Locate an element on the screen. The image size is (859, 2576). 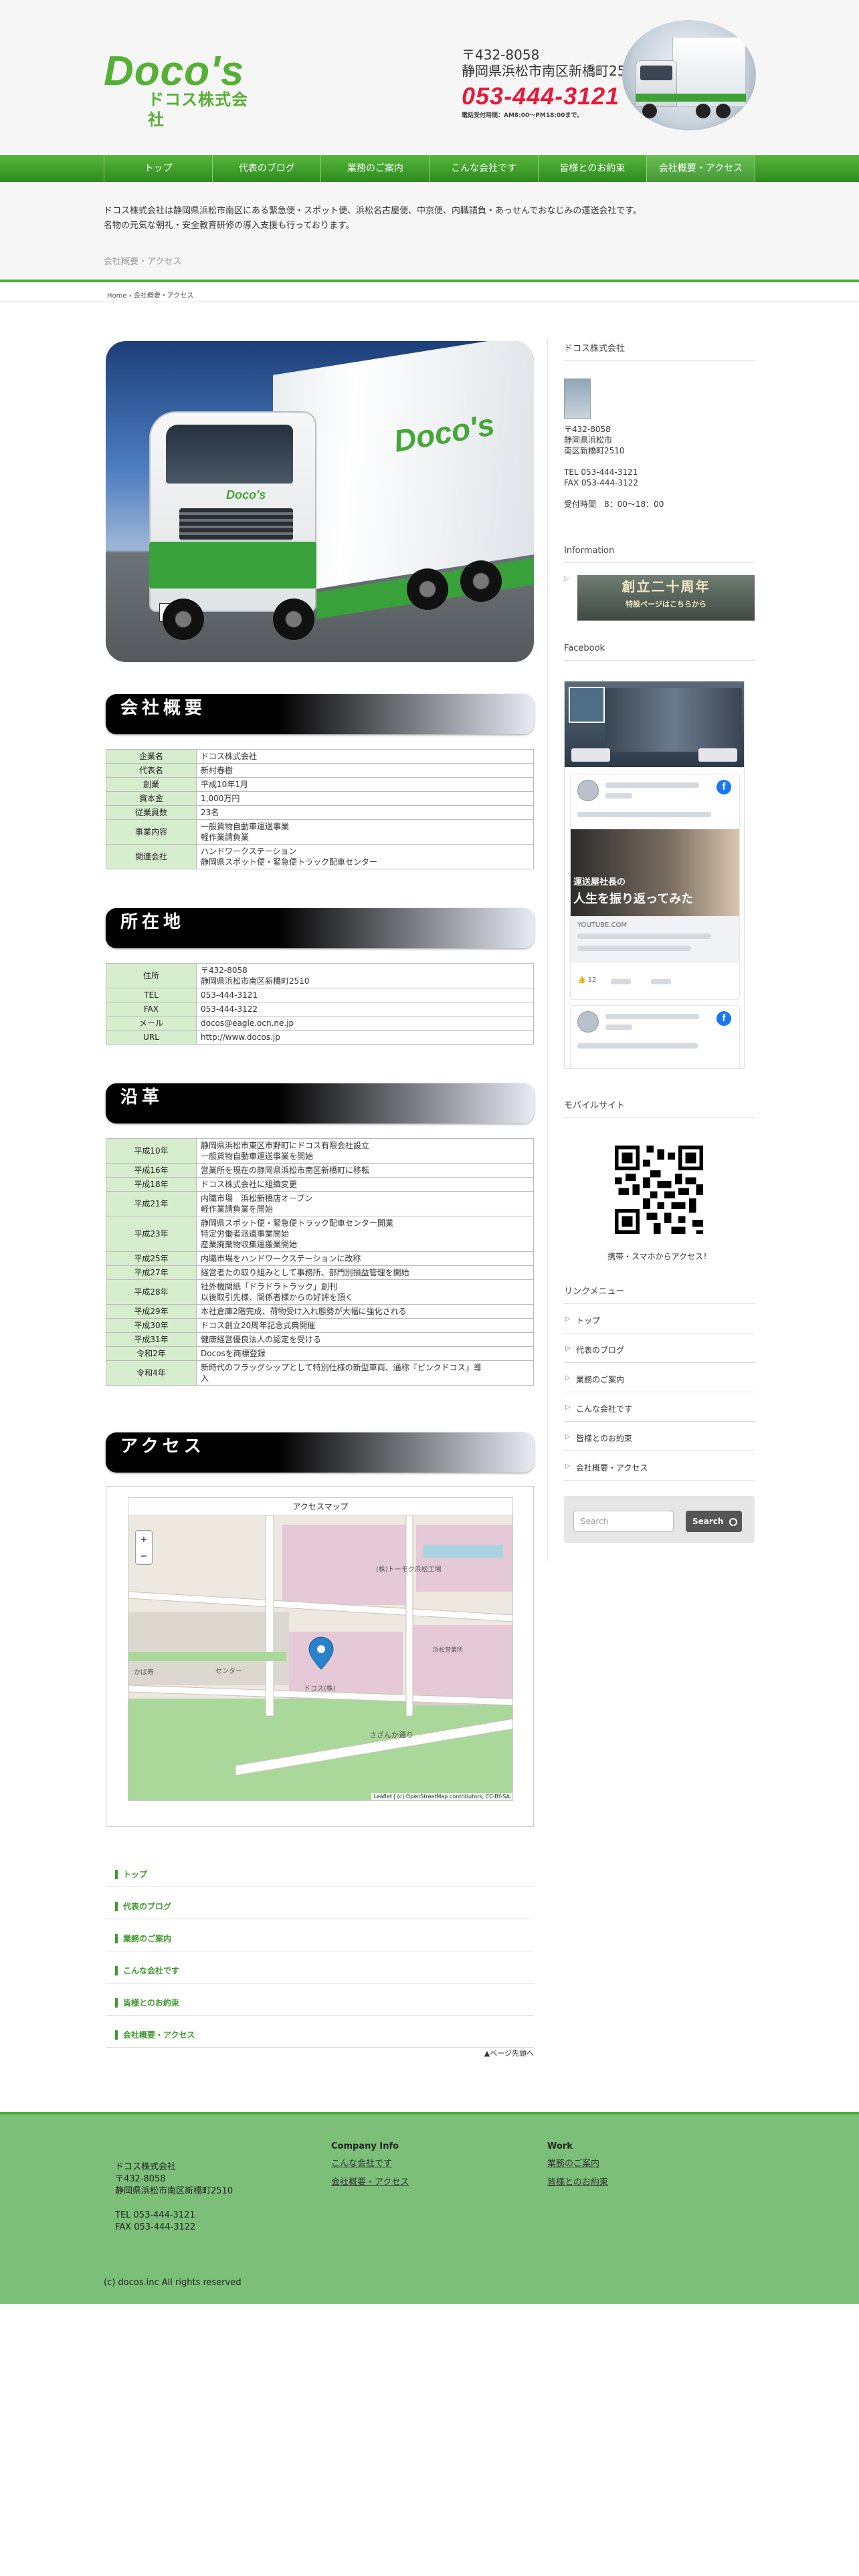
bottom-nav-item: 代表のブログ is located at coordinates (320, 1903).